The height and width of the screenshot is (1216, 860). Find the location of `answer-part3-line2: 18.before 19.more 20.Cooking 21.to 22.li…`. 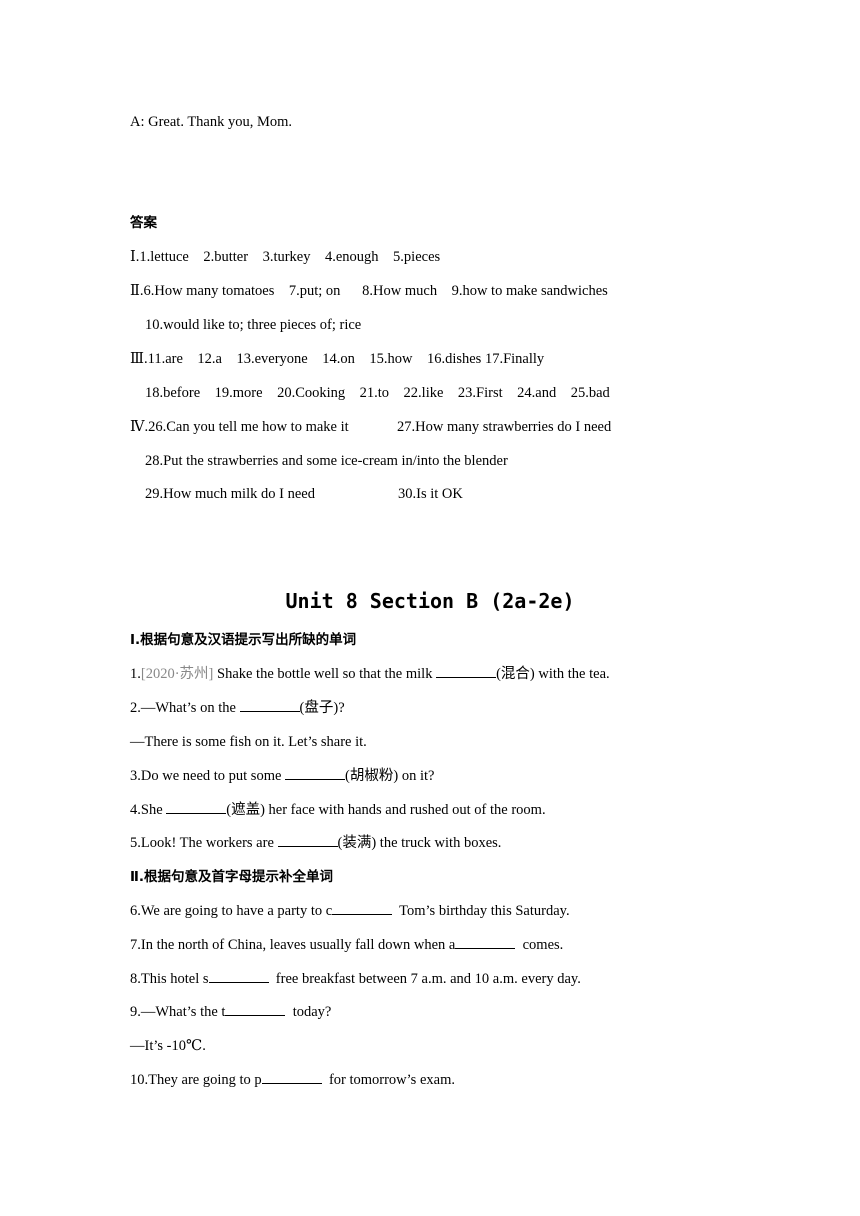

answer-part3-line2: 18.before 19.more 20.Cooking 21.to 22.li… is located at coordinates (377, 393).